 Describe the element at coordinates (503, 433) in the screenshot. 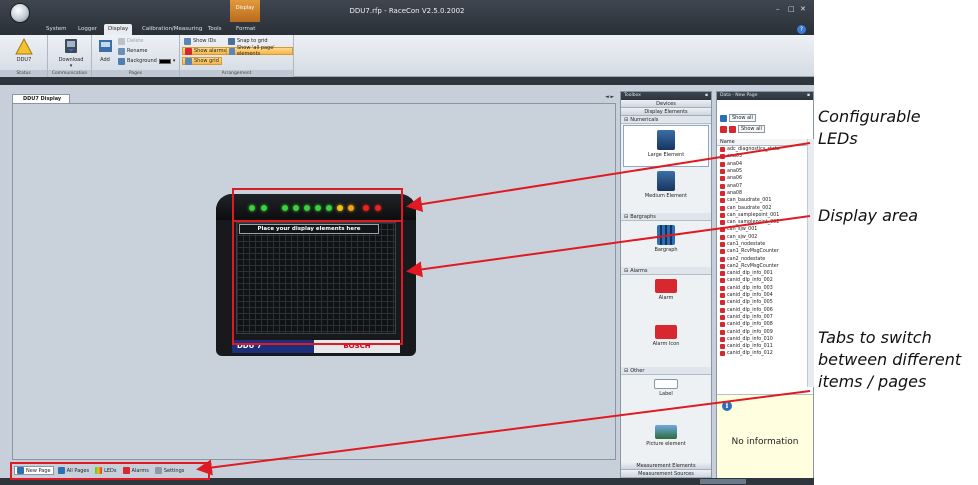

I see `tabs-arrow` at that location.